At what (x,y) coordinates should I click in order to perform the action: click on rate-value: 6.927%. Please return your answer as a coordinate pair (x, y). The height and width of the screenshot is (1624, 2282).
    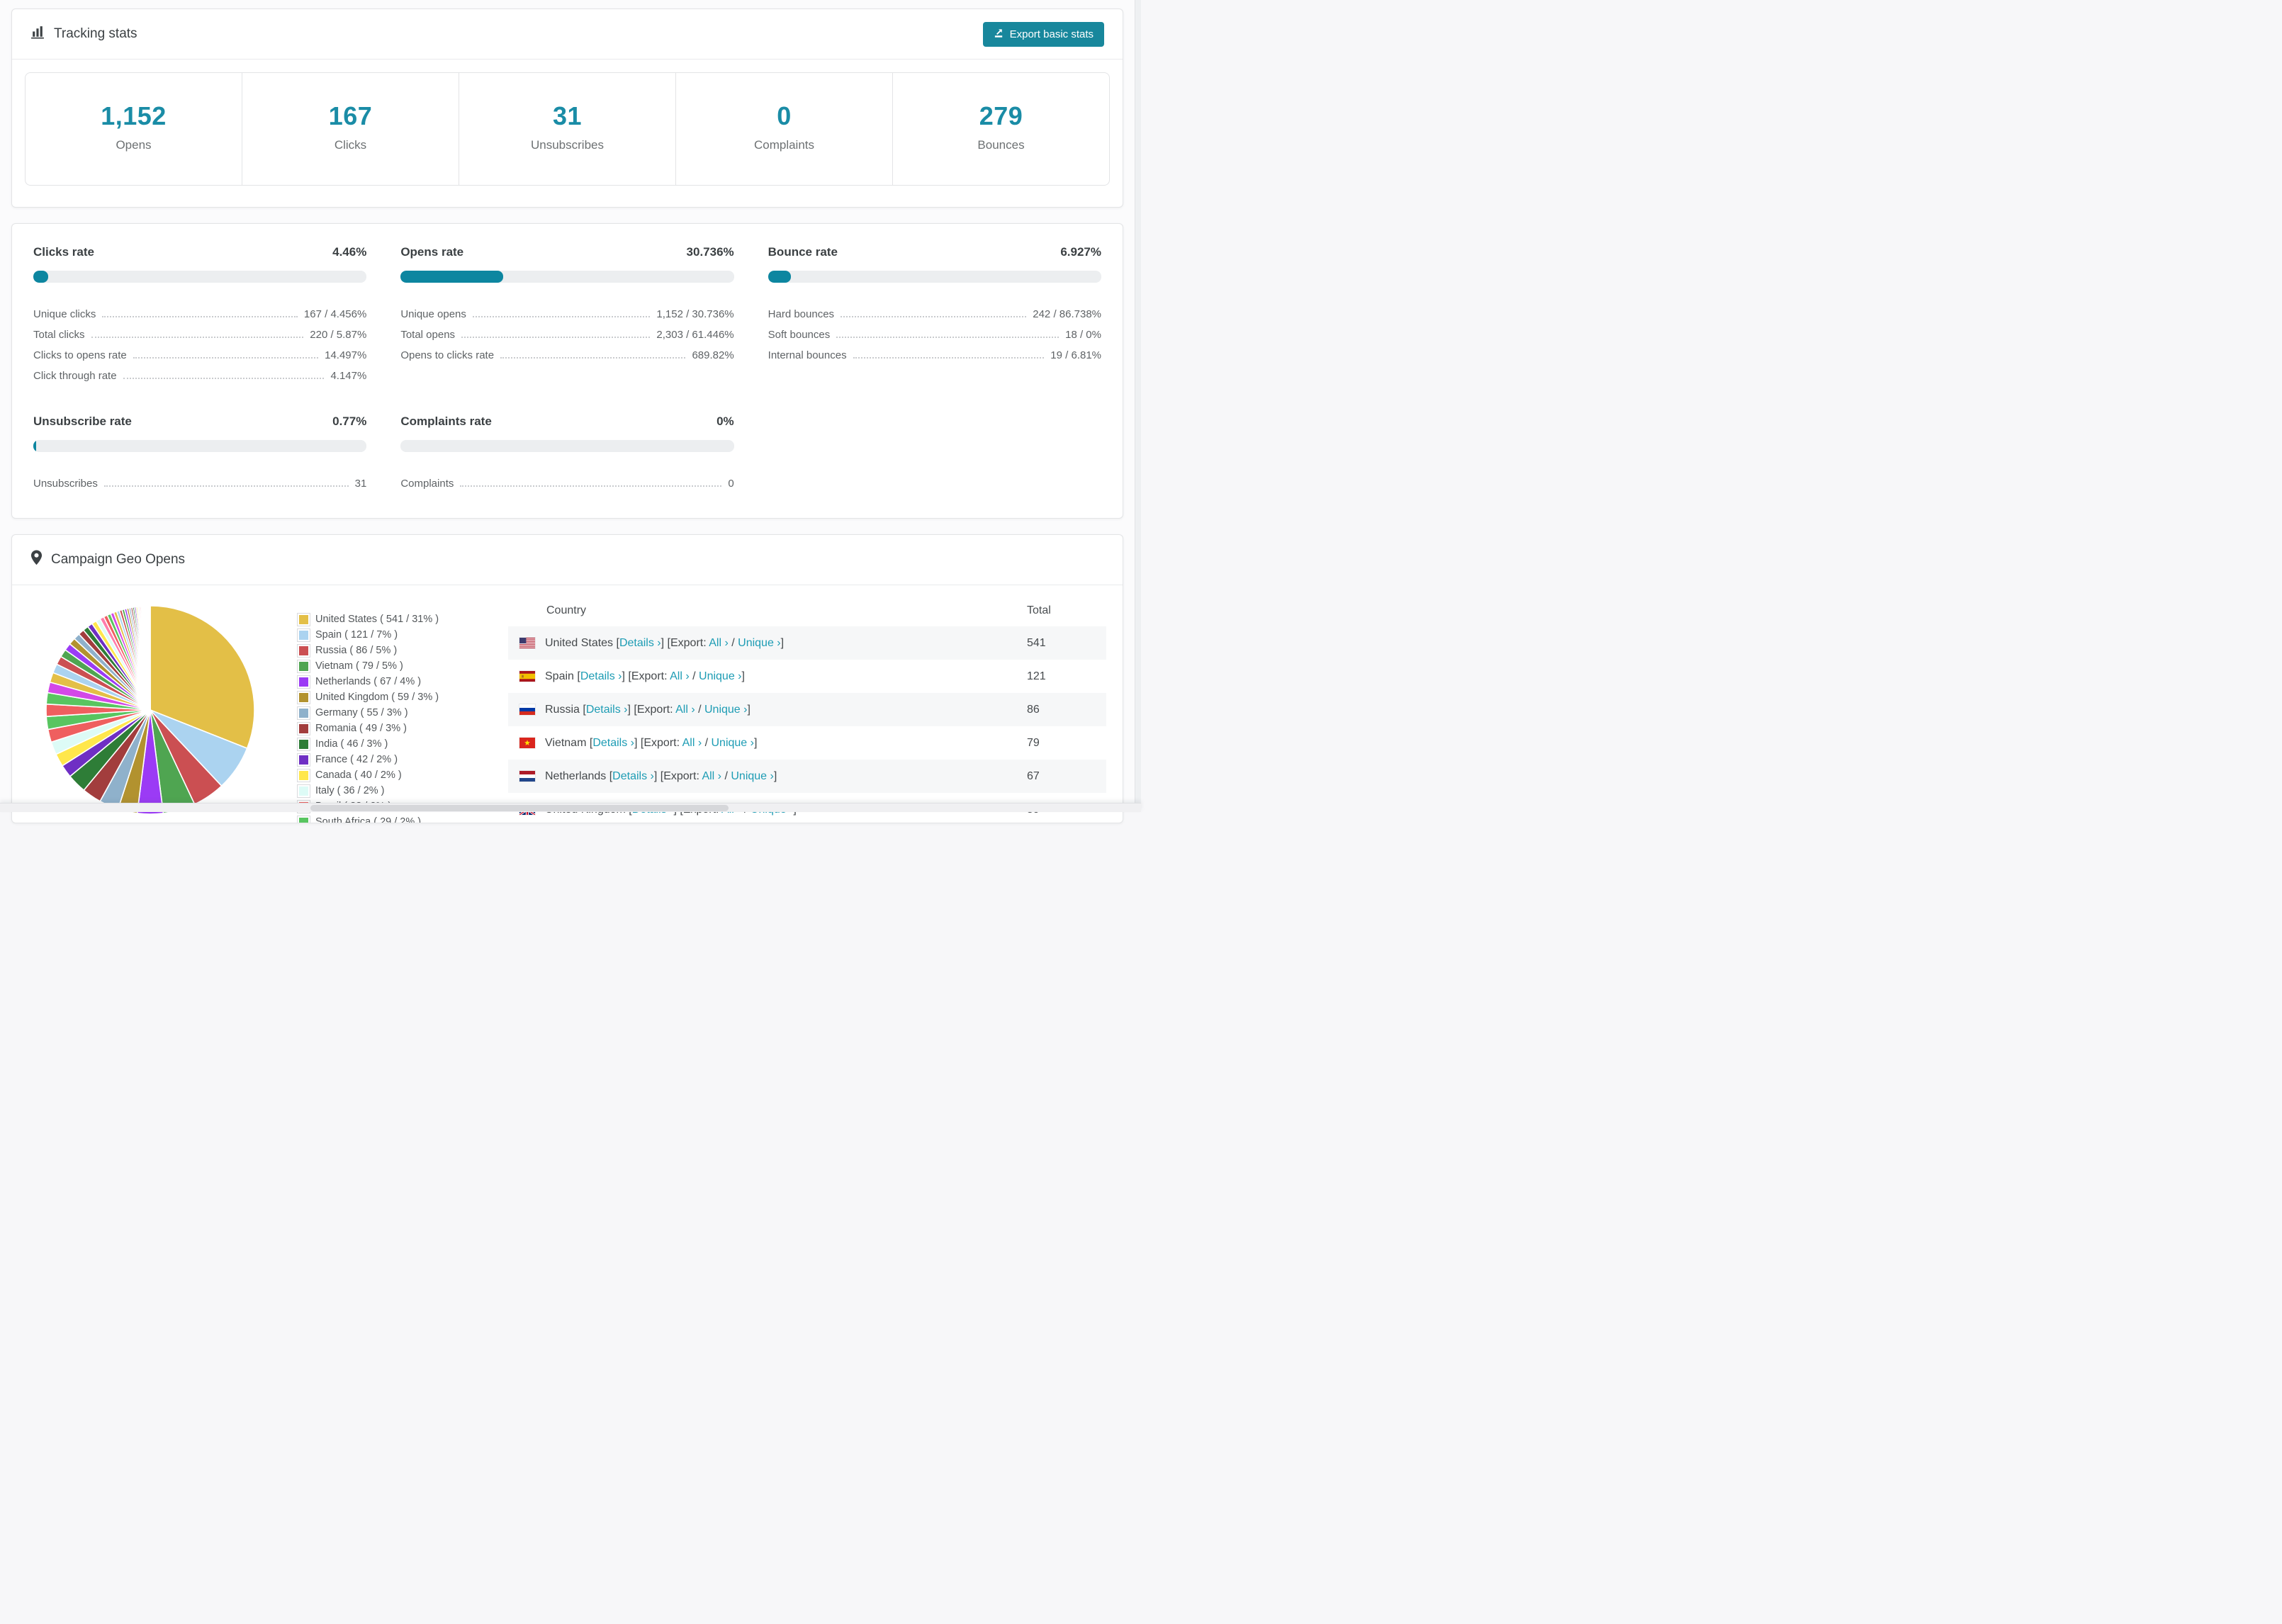
    Looking at the image, I should click on (1080, 252).